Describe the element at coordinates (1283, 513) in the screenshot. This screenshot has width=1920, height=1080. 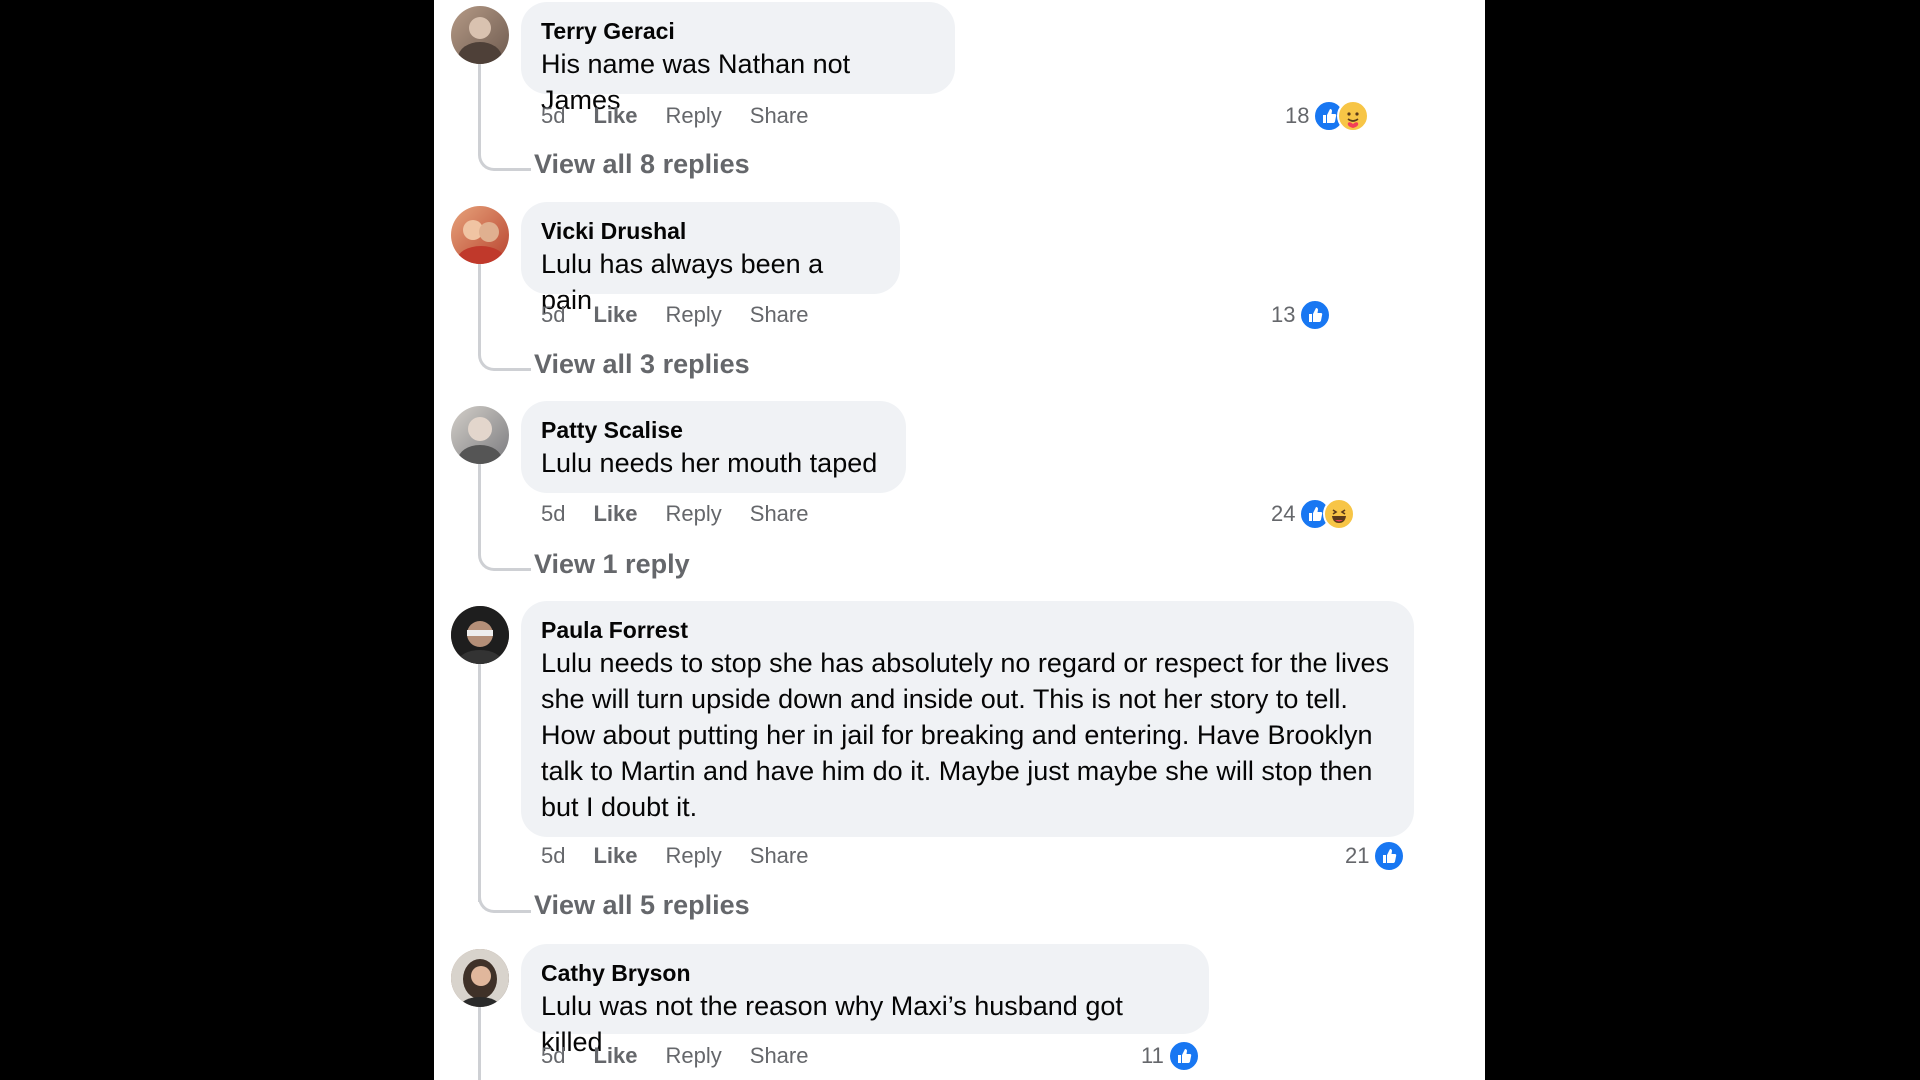
I see `reaction-count: 24` at that location.